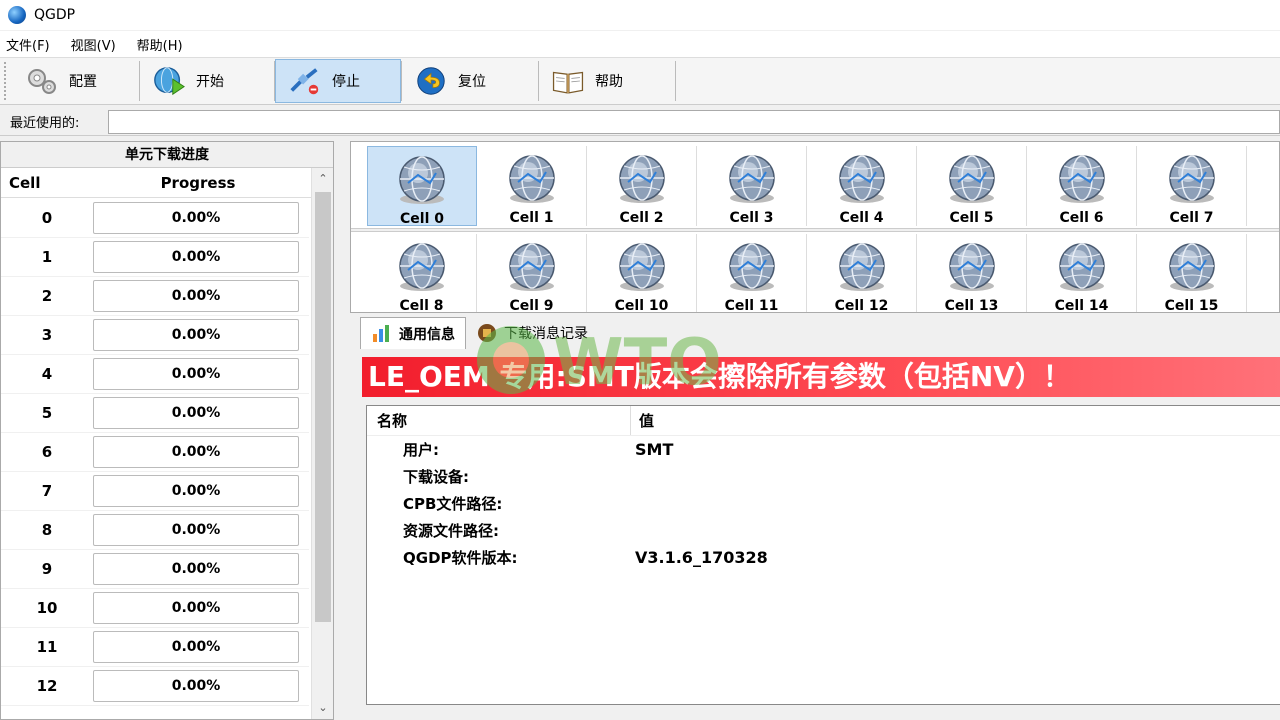  I want to click on cell-label: Cell 6, so click(1081, 218).